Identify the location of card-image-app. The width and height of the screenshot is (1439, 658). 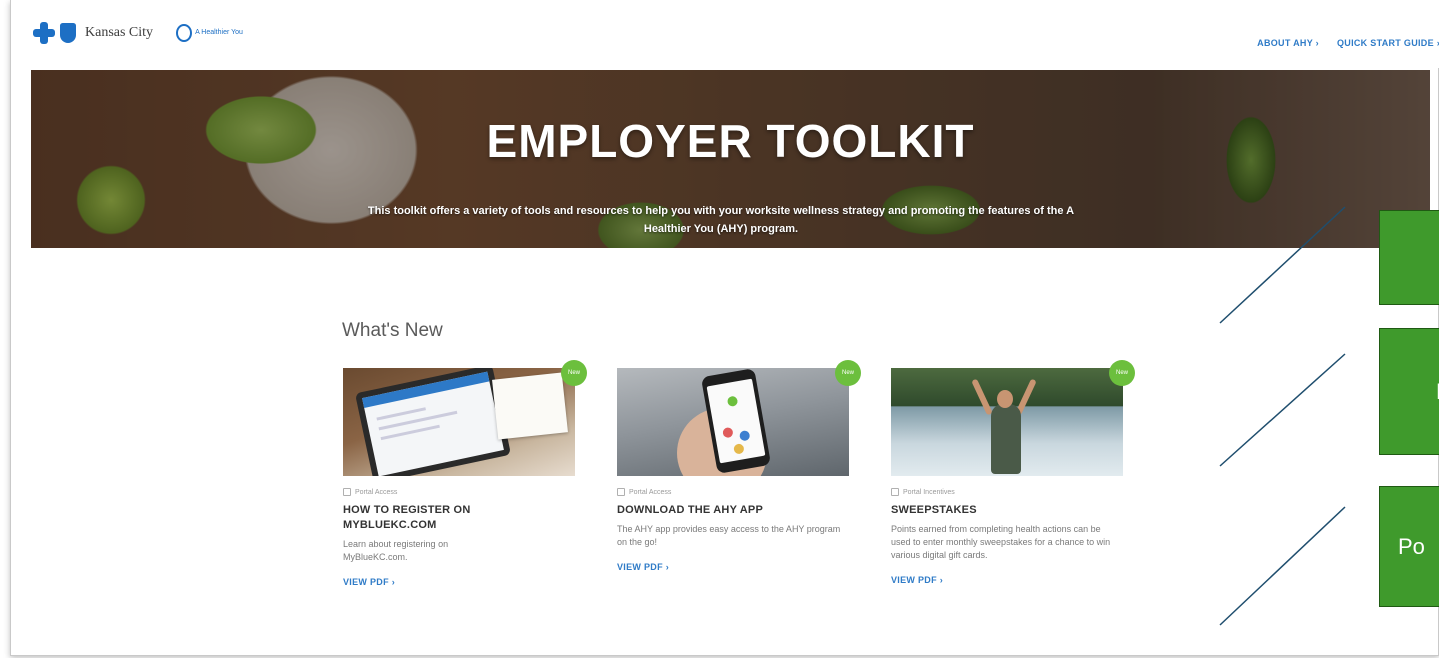
(733, 422).